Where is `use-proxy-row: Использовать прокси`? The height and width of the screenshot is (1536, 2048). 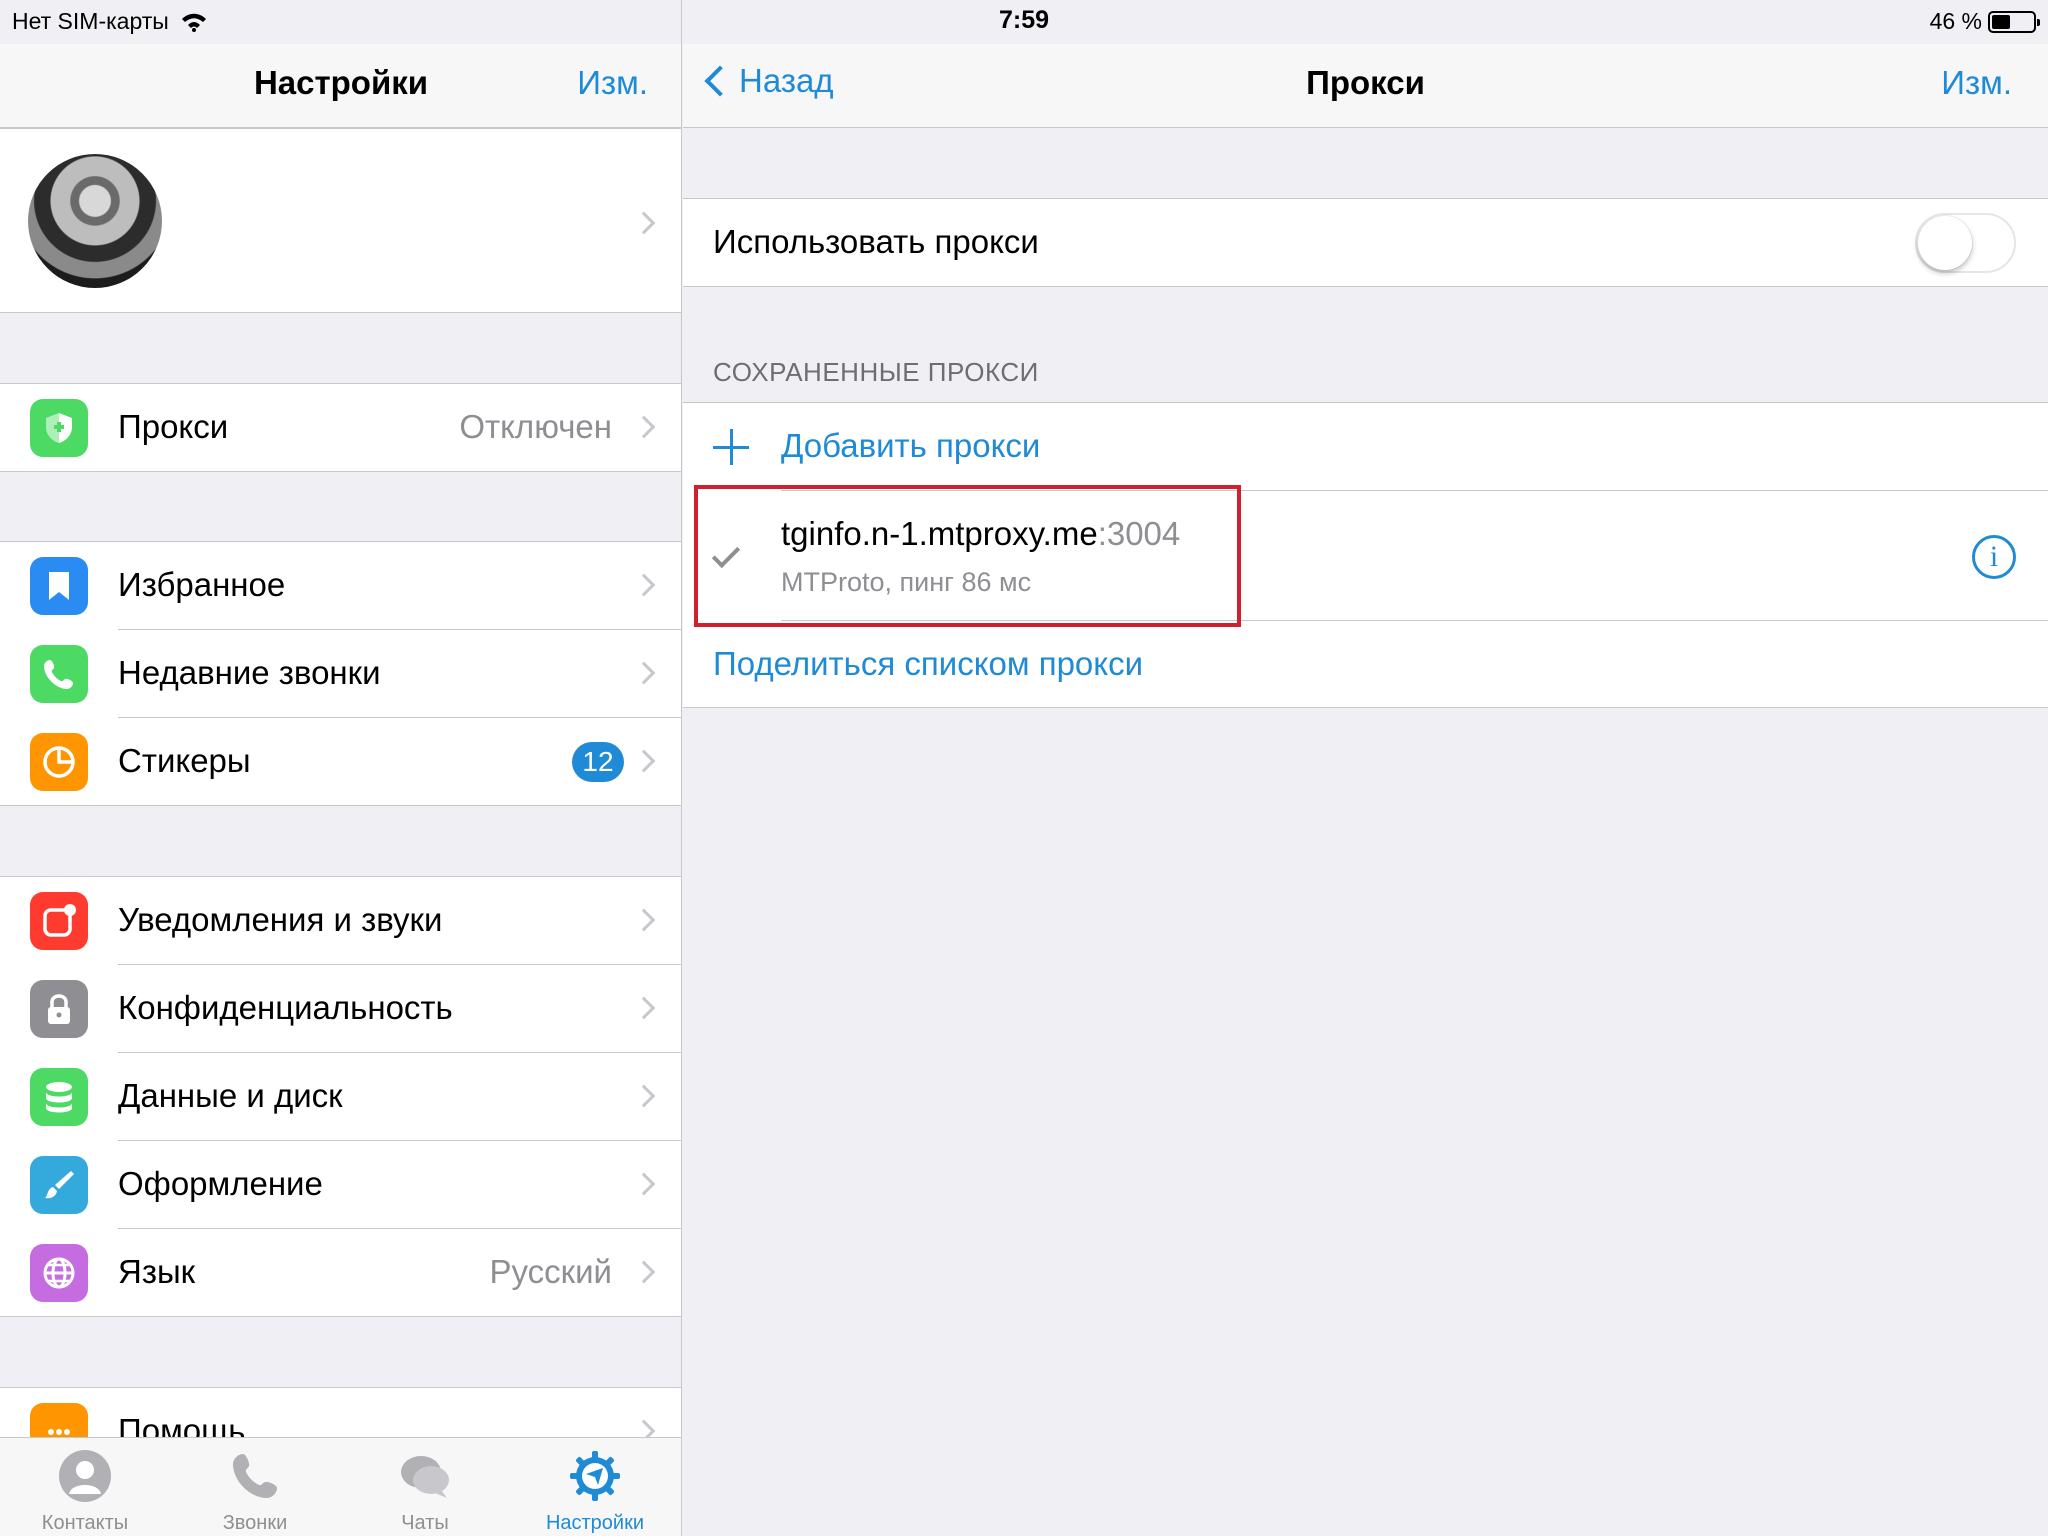
use-proxy-row: Использовать прокси is located at coordinates (1365, 242).